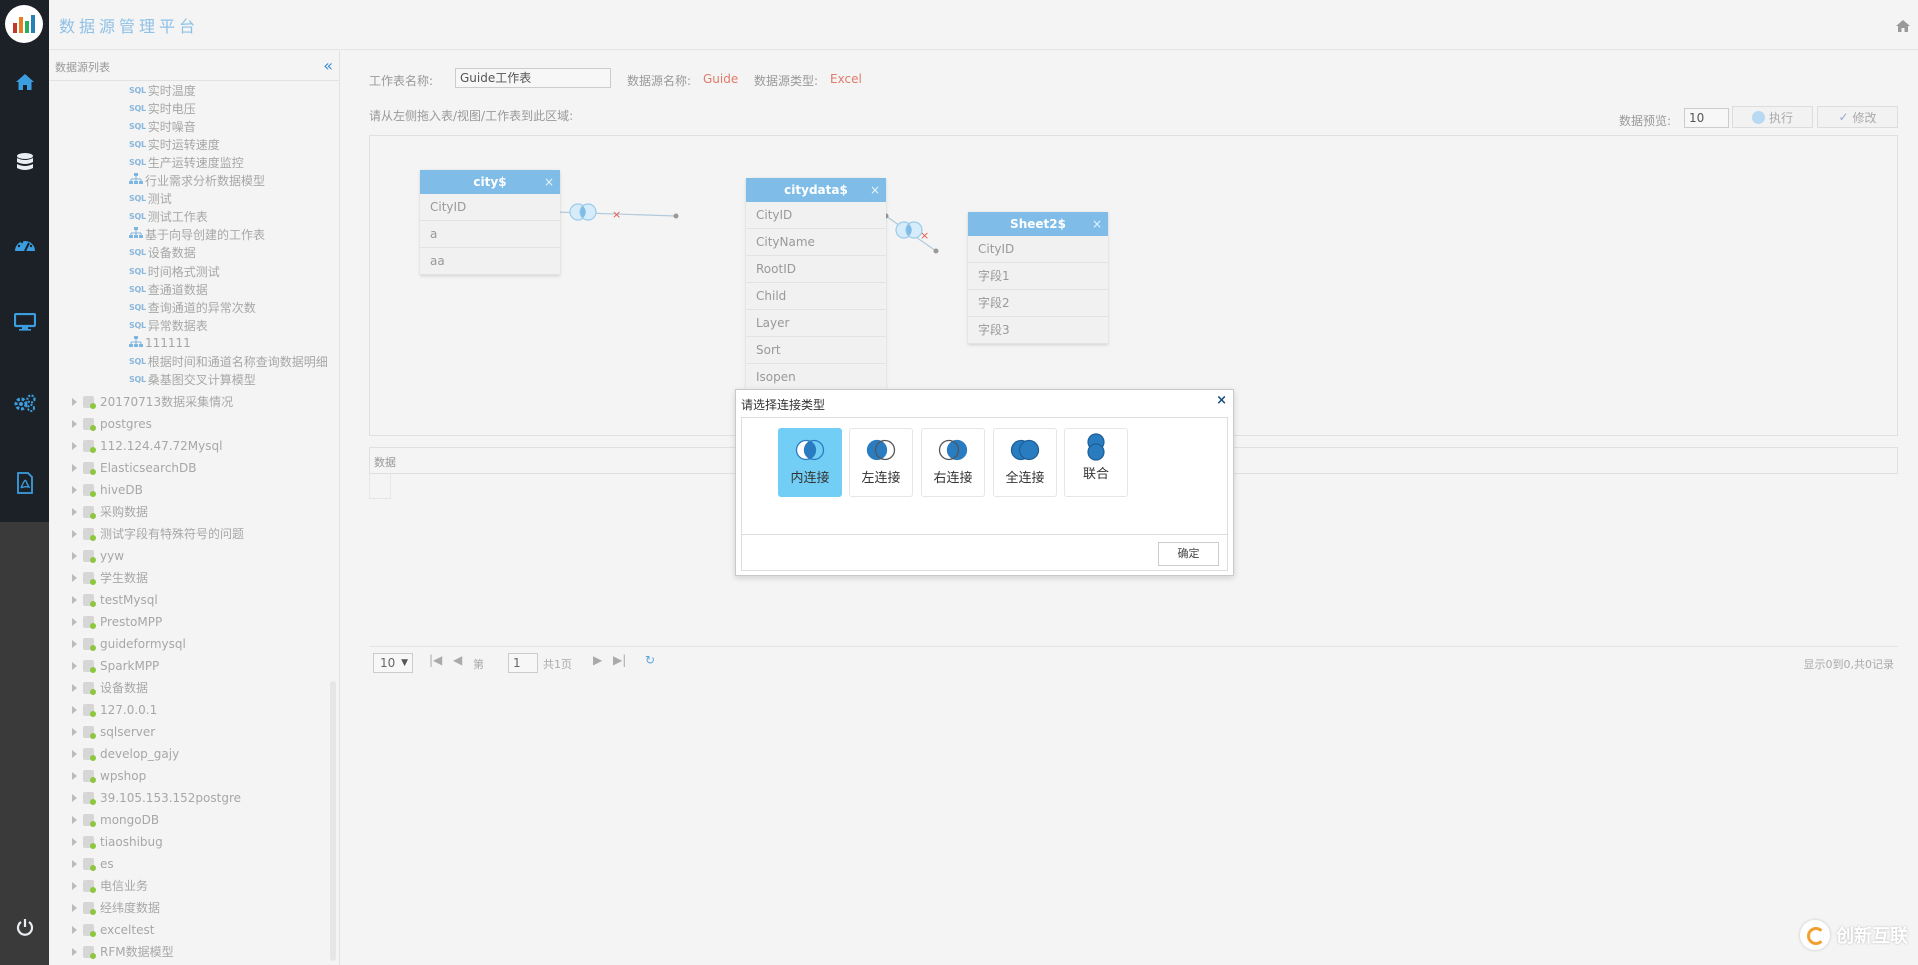 This screenshot has height=965, width=1918. Describe the element at coordinates (1903, 27) in the screenshot. I see `header-home-icon` at that location.